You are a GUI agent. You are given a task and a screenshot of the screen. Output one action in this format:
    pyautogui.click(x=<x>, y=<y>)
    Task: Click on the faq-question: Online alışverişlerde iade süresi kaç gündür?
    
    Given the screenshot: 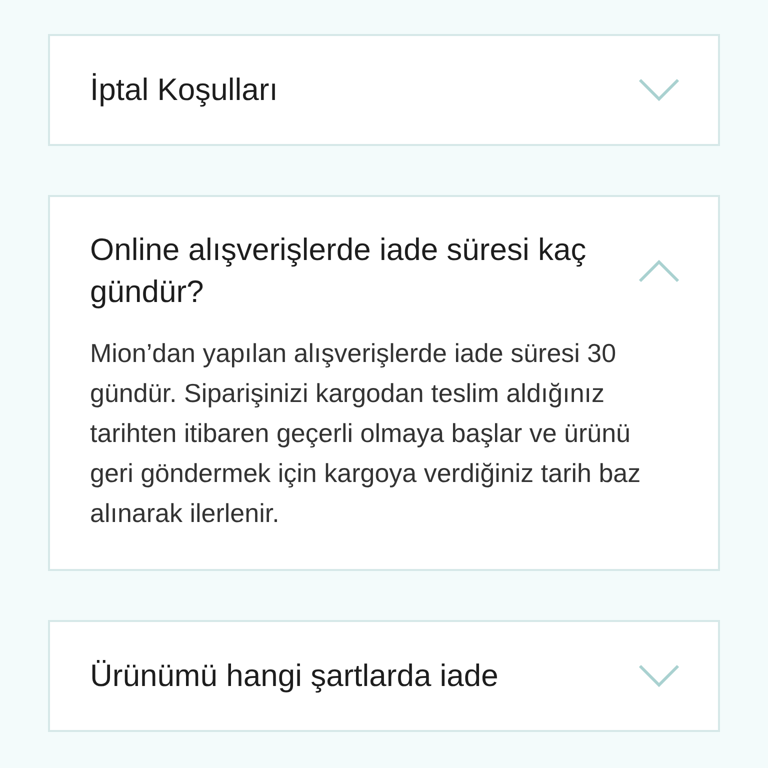 What is the action you would take?
    pyautogui.click(x=350, y=271)
    